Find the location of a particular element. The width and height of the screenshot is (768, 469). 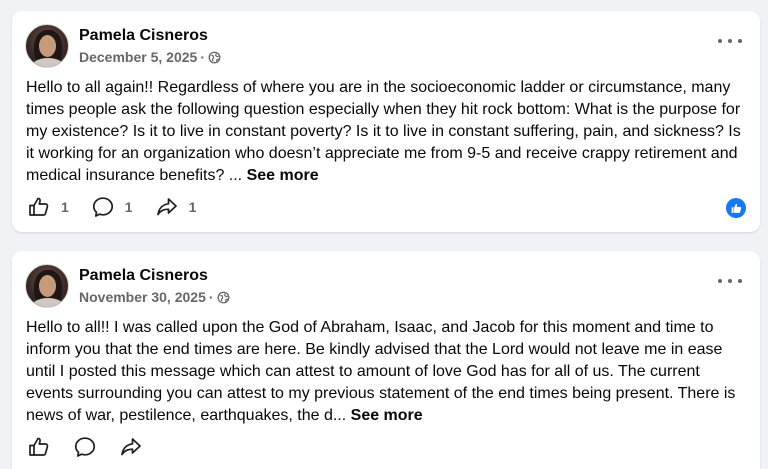

like-reaction-icon is located at coordinates (736, 208).